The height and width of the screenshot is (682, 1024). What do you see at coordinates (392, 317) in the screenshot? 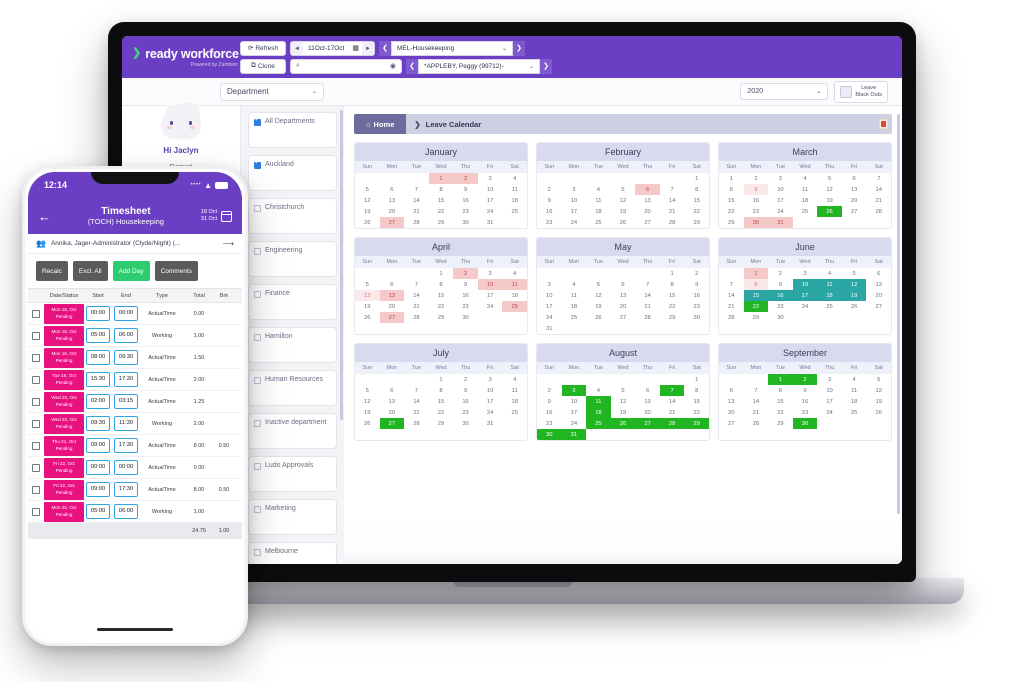
I see `calendar-day: 27` at bounding box center [392, 317].